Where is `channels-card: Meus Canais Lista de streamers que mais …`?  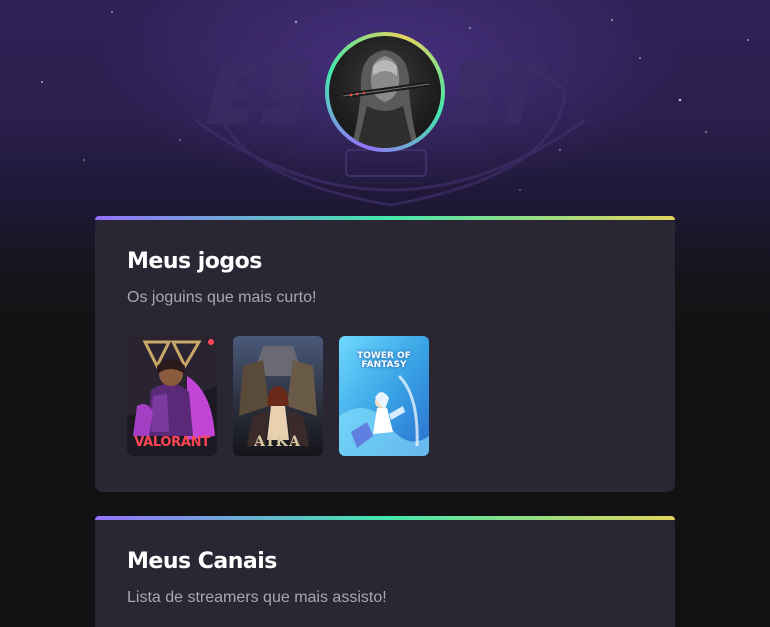 channels-card: Meus Canais Lista de streamers que mais … is located at coordinates (385, 571).